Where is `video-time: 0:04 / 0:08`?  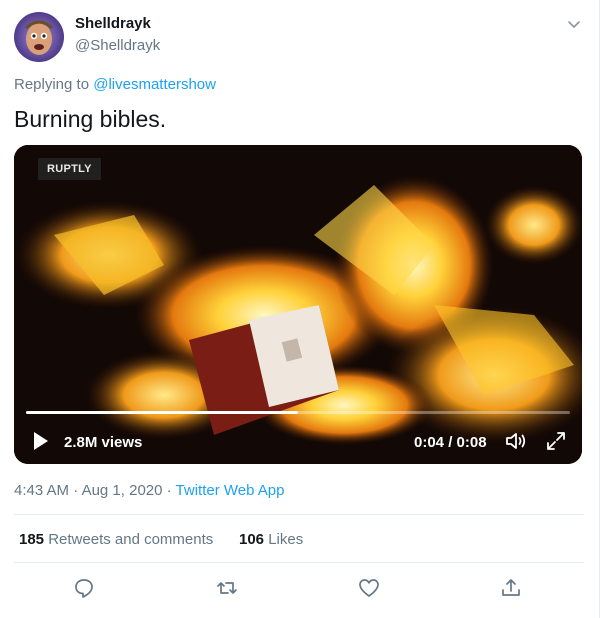 video-time: 0:04 / 0:08 is located at coordinates (450, 442).